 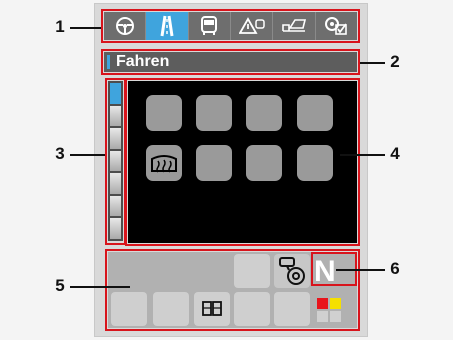 What do you see at coordinates (395, 153) in the screenshot?
I see `callout-number-4: 4` at bounding box center [395, 153].